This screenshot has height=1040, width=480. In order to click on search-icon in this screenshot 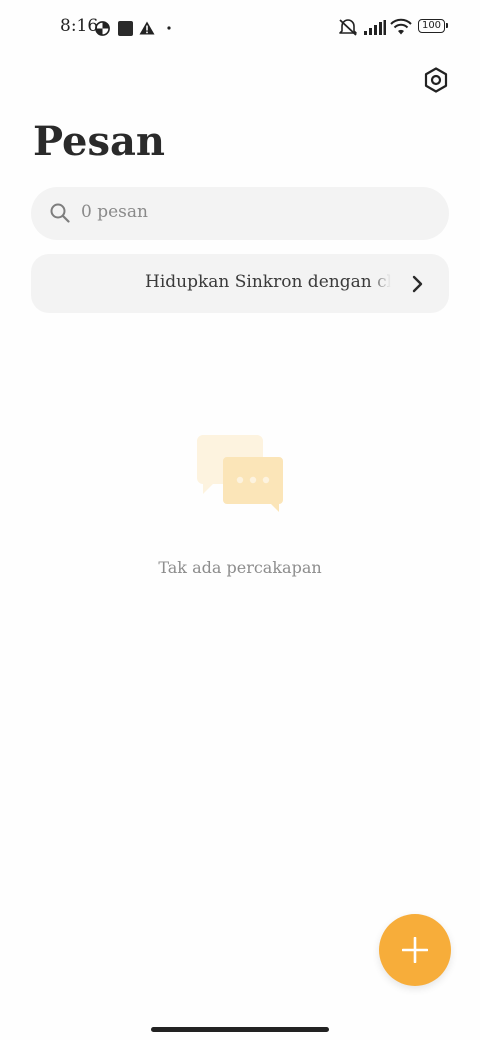, I will do `click(60, 213)`.